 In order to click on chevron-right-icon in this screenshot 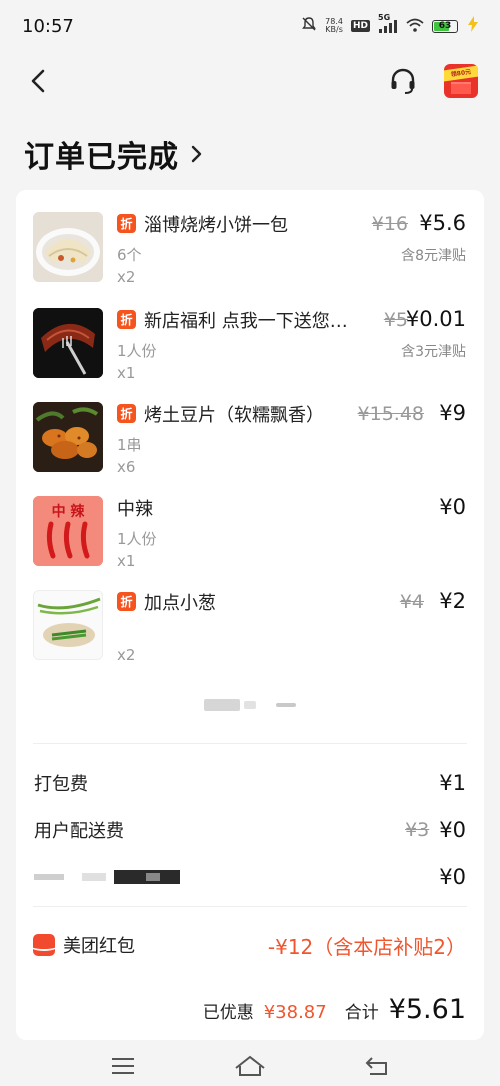, I will do `click(196, 154)`.